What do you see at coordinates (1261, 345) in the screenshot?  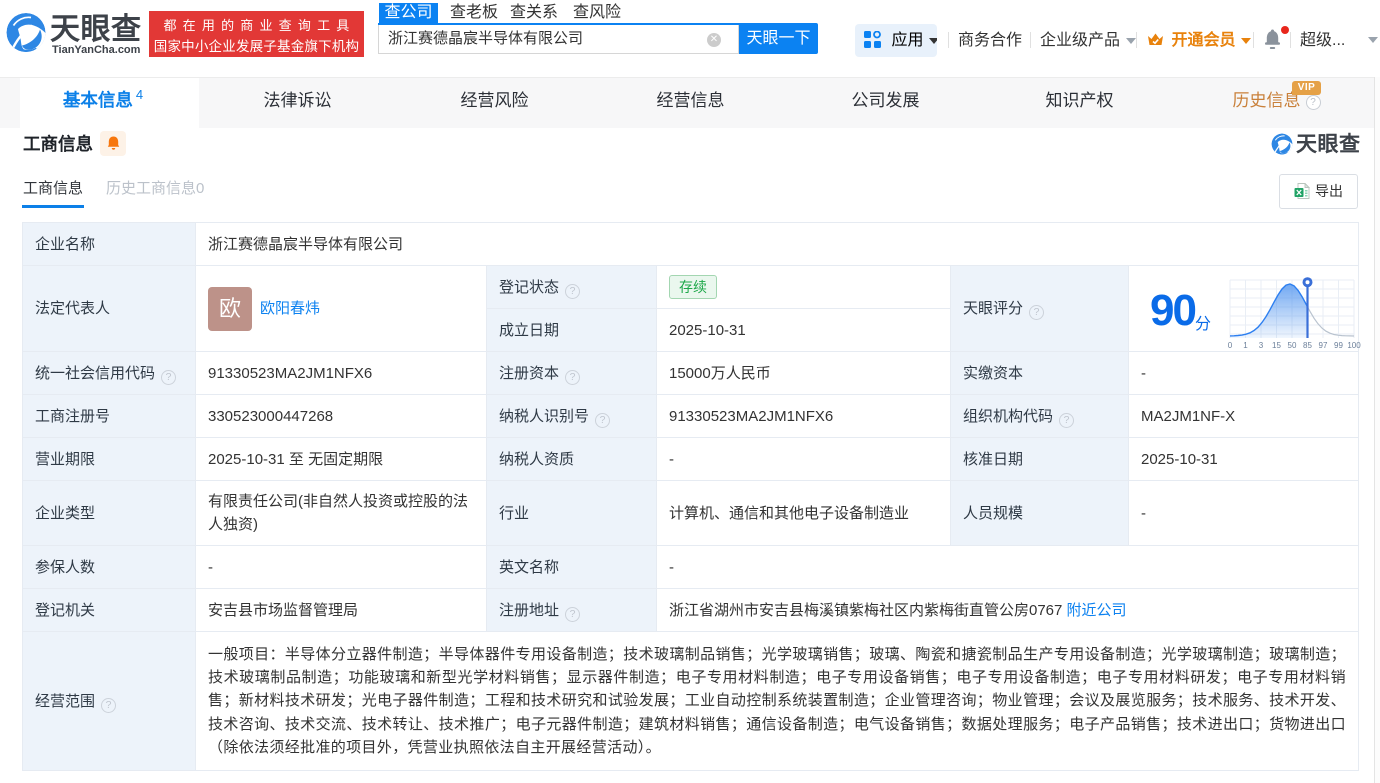 I see `svg-text: 3` at bounding box center [1261, 345].